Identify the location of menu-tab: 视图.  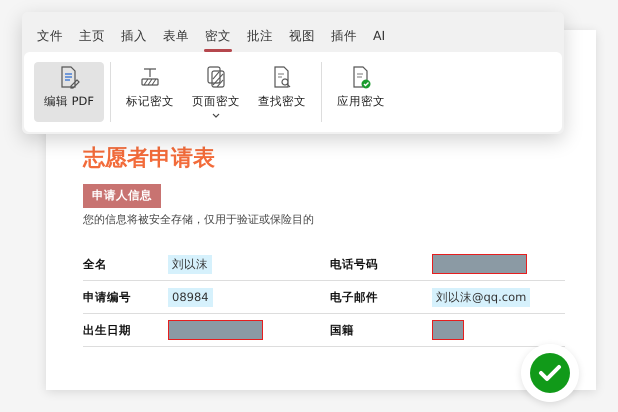
(302, 32).